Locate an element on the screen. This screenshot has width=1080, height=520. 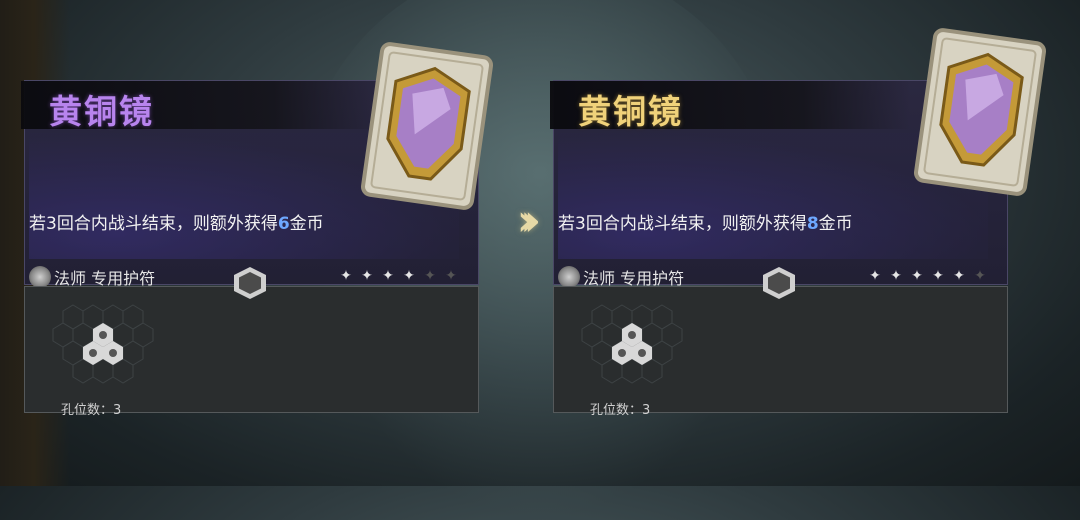
bonus-gold-value: 8 is located at coordinates (812, 224).